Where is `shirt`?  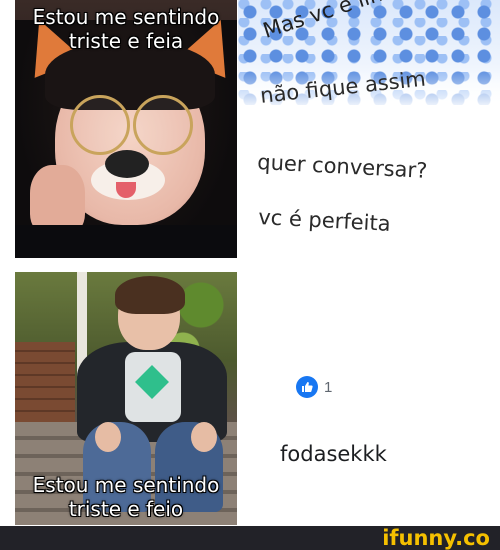 shirt is located at coordinates (126, 241).